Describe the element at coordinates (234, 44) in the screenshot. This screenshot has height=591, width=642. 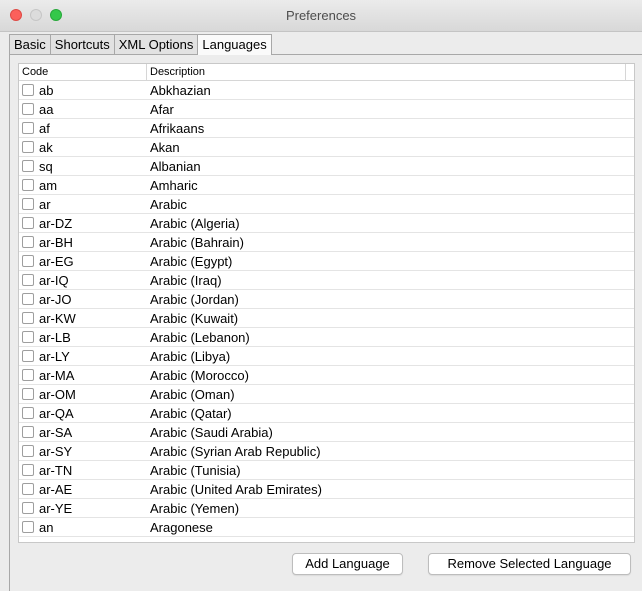
I see `tab-languages: Languages` at that location.